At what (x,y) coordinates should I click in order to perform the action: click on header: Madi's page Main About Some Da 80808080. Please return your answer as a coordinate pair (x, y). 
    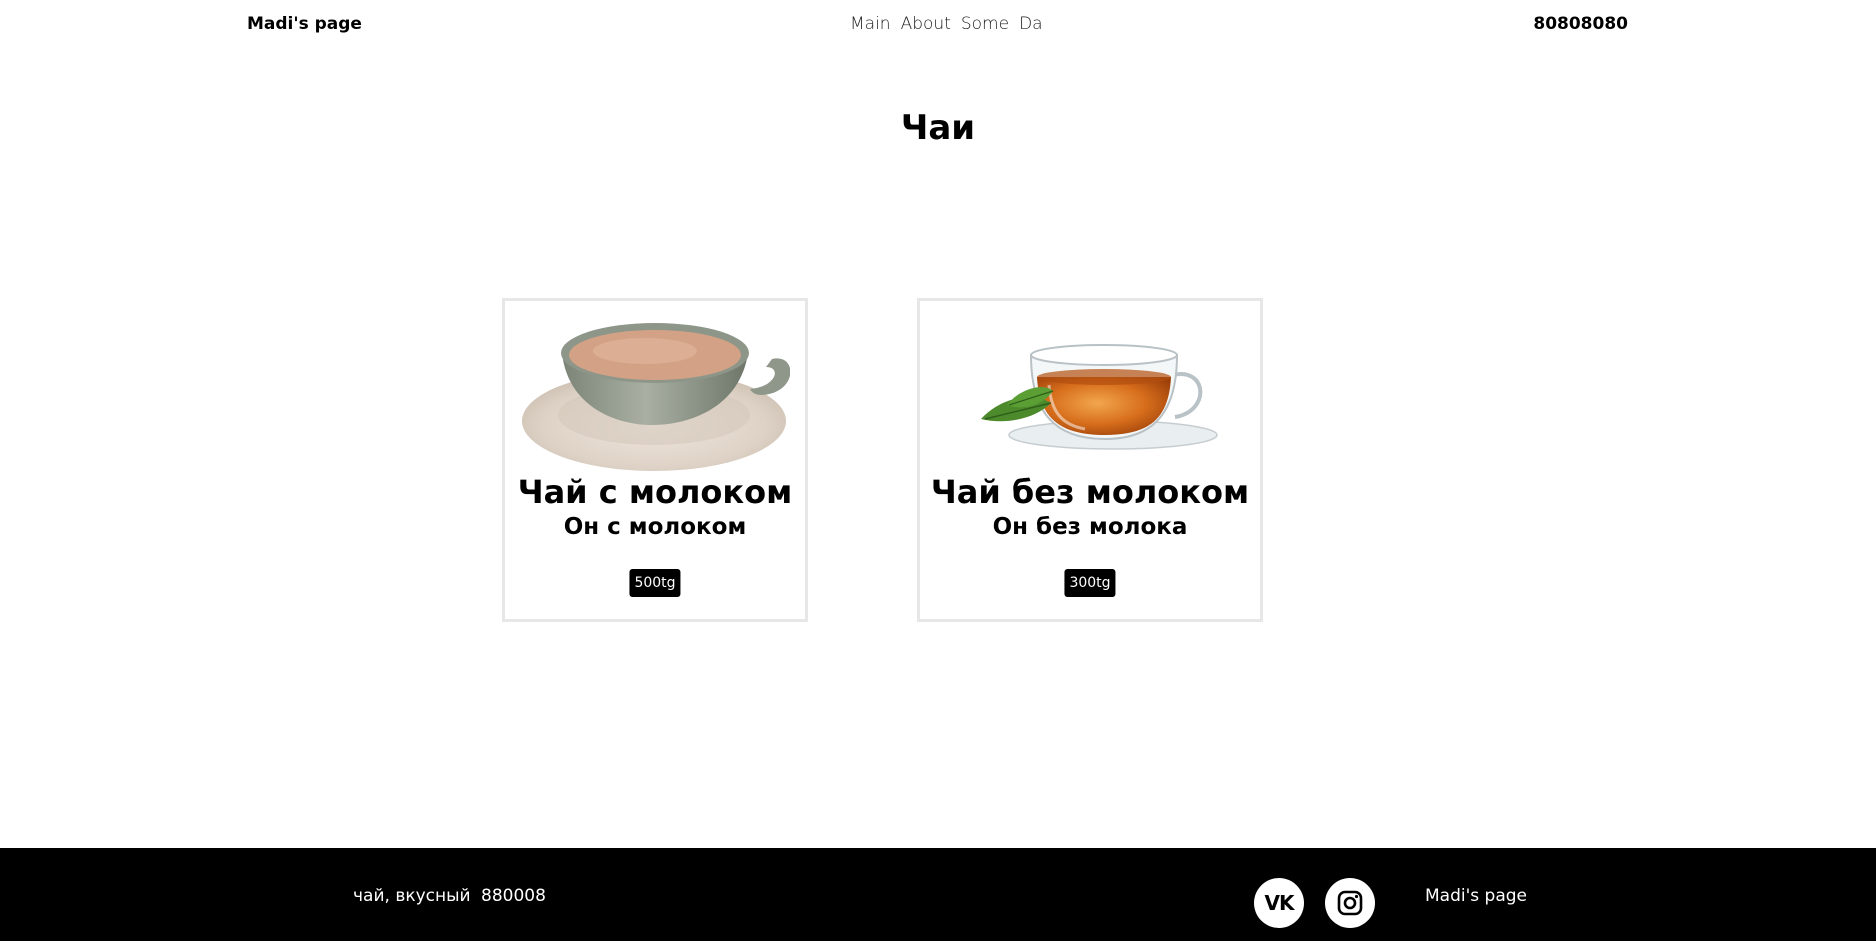
    Looking at the image, I should click on (938, 24).